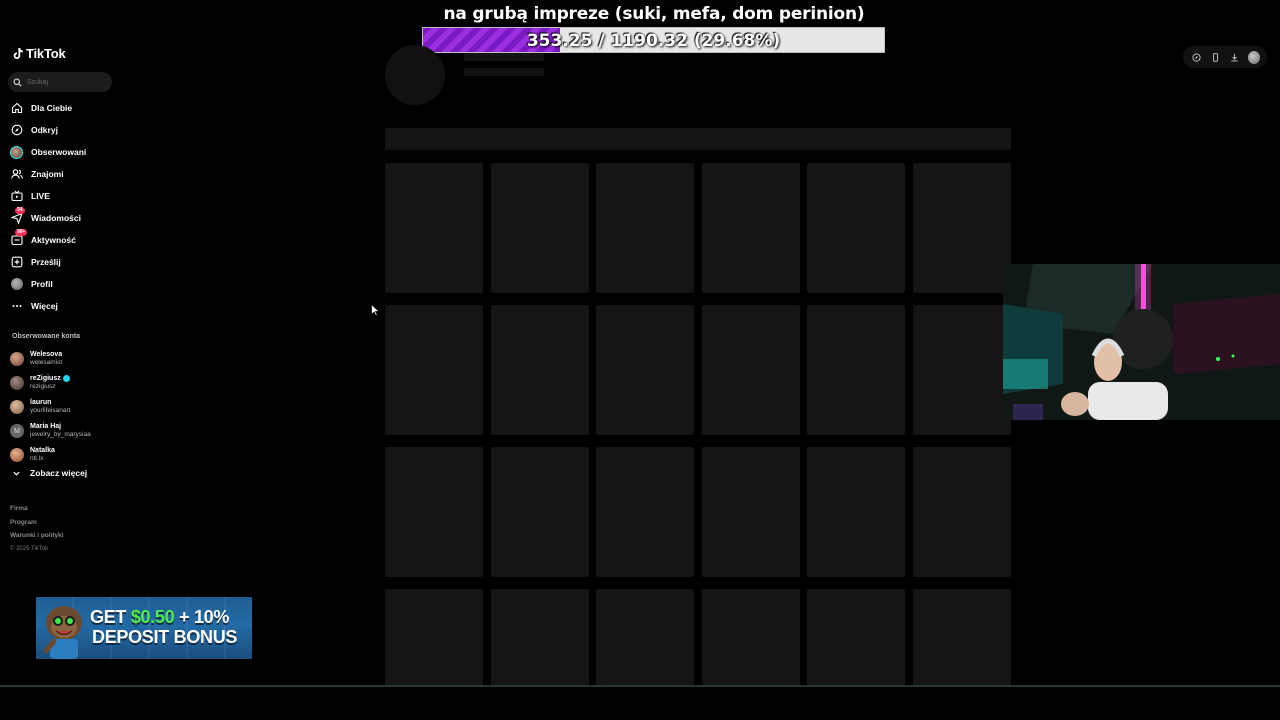 This screenshot has height=720, width=1280. What do you see at coordinates (16, 473) in the screenshot?
I see `chevron-down-icon` at bounding box center [16, 473].